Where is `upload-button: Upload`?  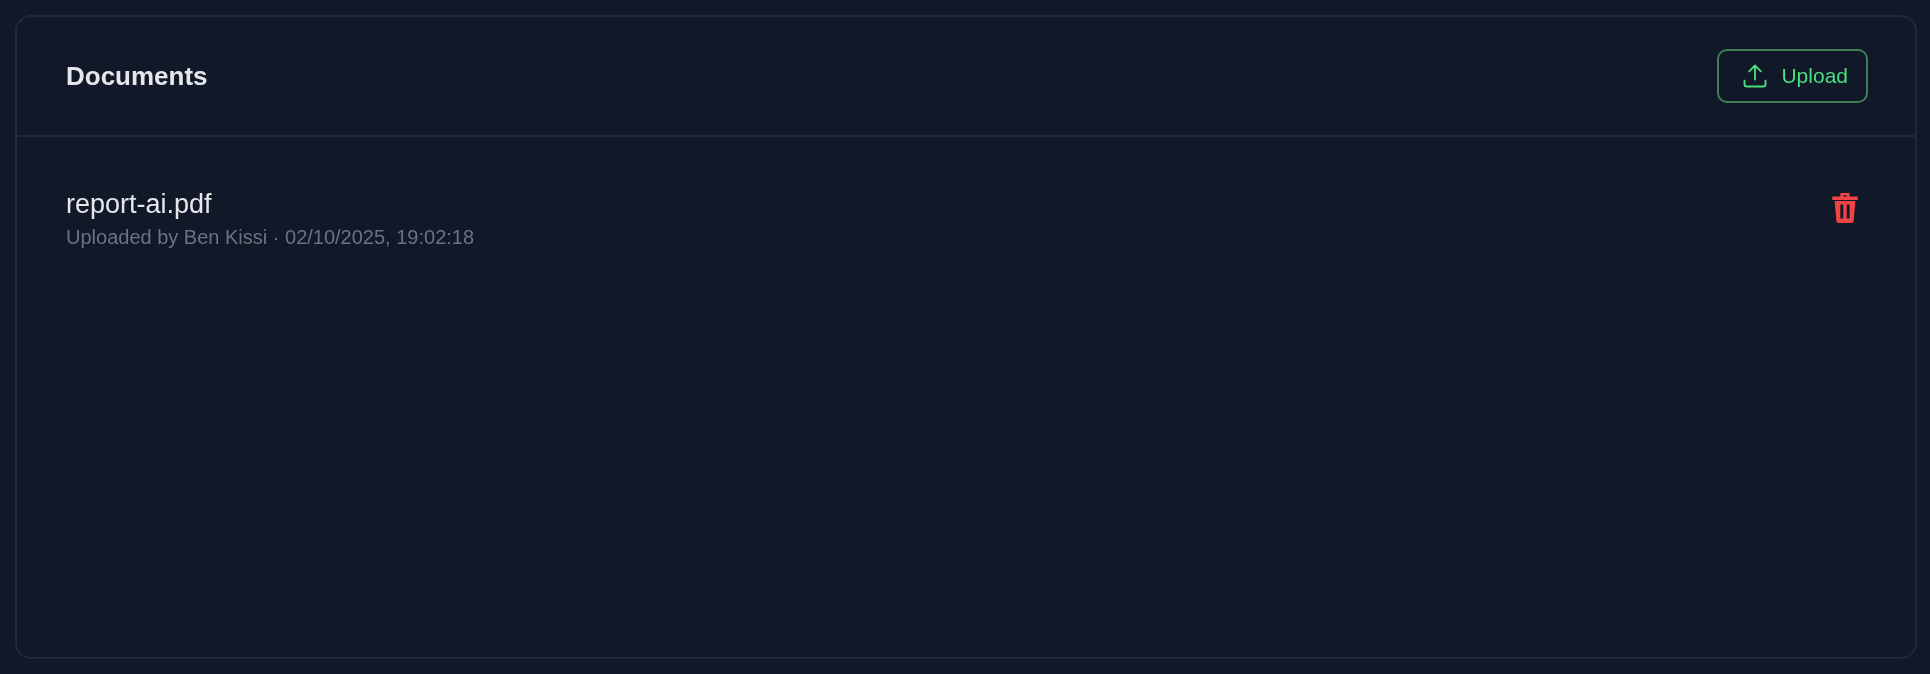 upload-button: Upload is located at coordinates (1792, 76).